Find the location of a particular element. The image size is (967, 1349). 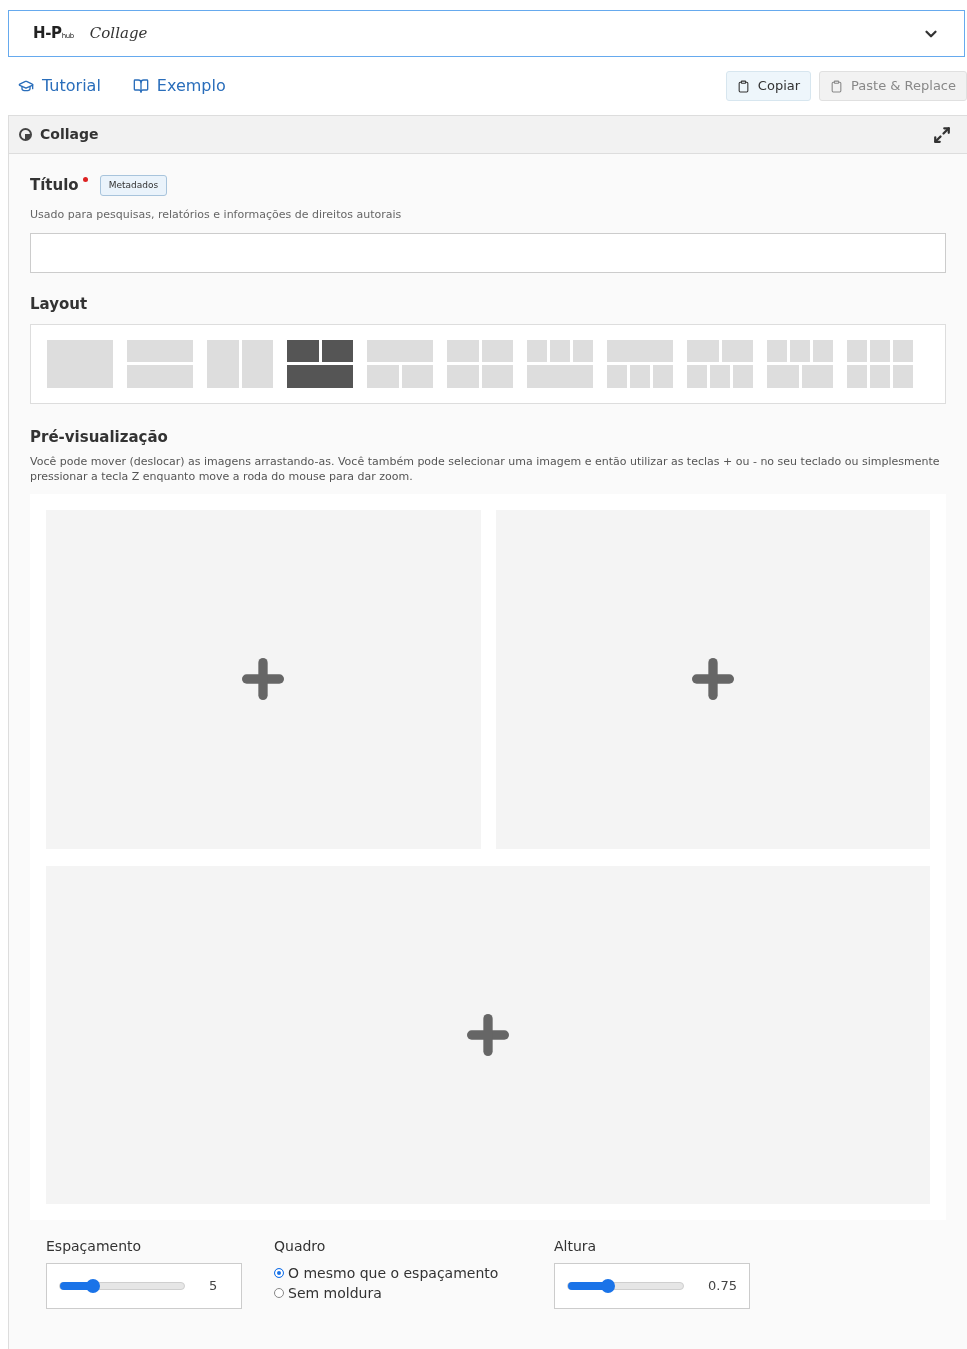

expand-icon is located at coordinates (942, 134).